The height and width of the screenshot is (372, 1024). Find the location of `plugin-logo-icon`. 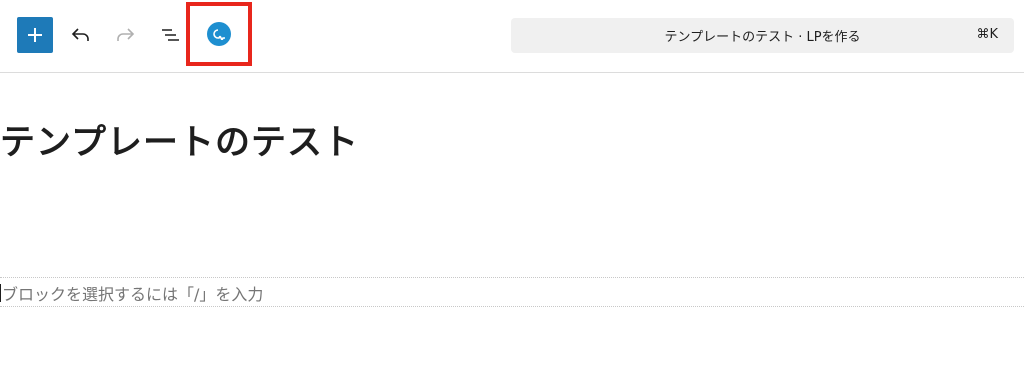

plugin-logo-icon is located at coordinates (219, 34).